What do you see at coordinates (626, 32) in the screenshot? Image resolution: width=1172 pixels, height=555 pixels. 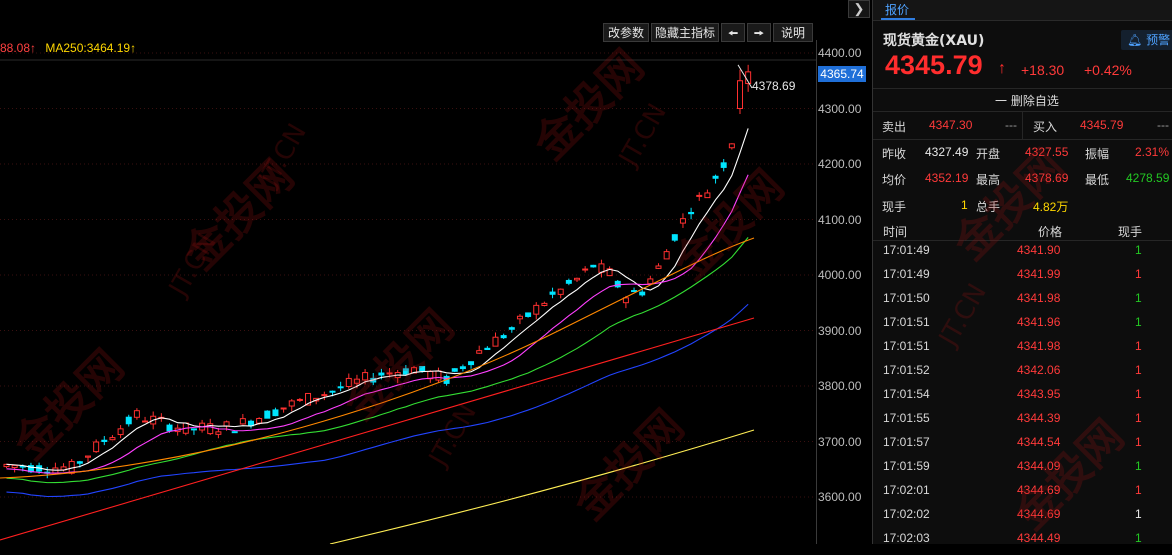 I see `change-params-button: 改参数` at bounding box center [626, 32].